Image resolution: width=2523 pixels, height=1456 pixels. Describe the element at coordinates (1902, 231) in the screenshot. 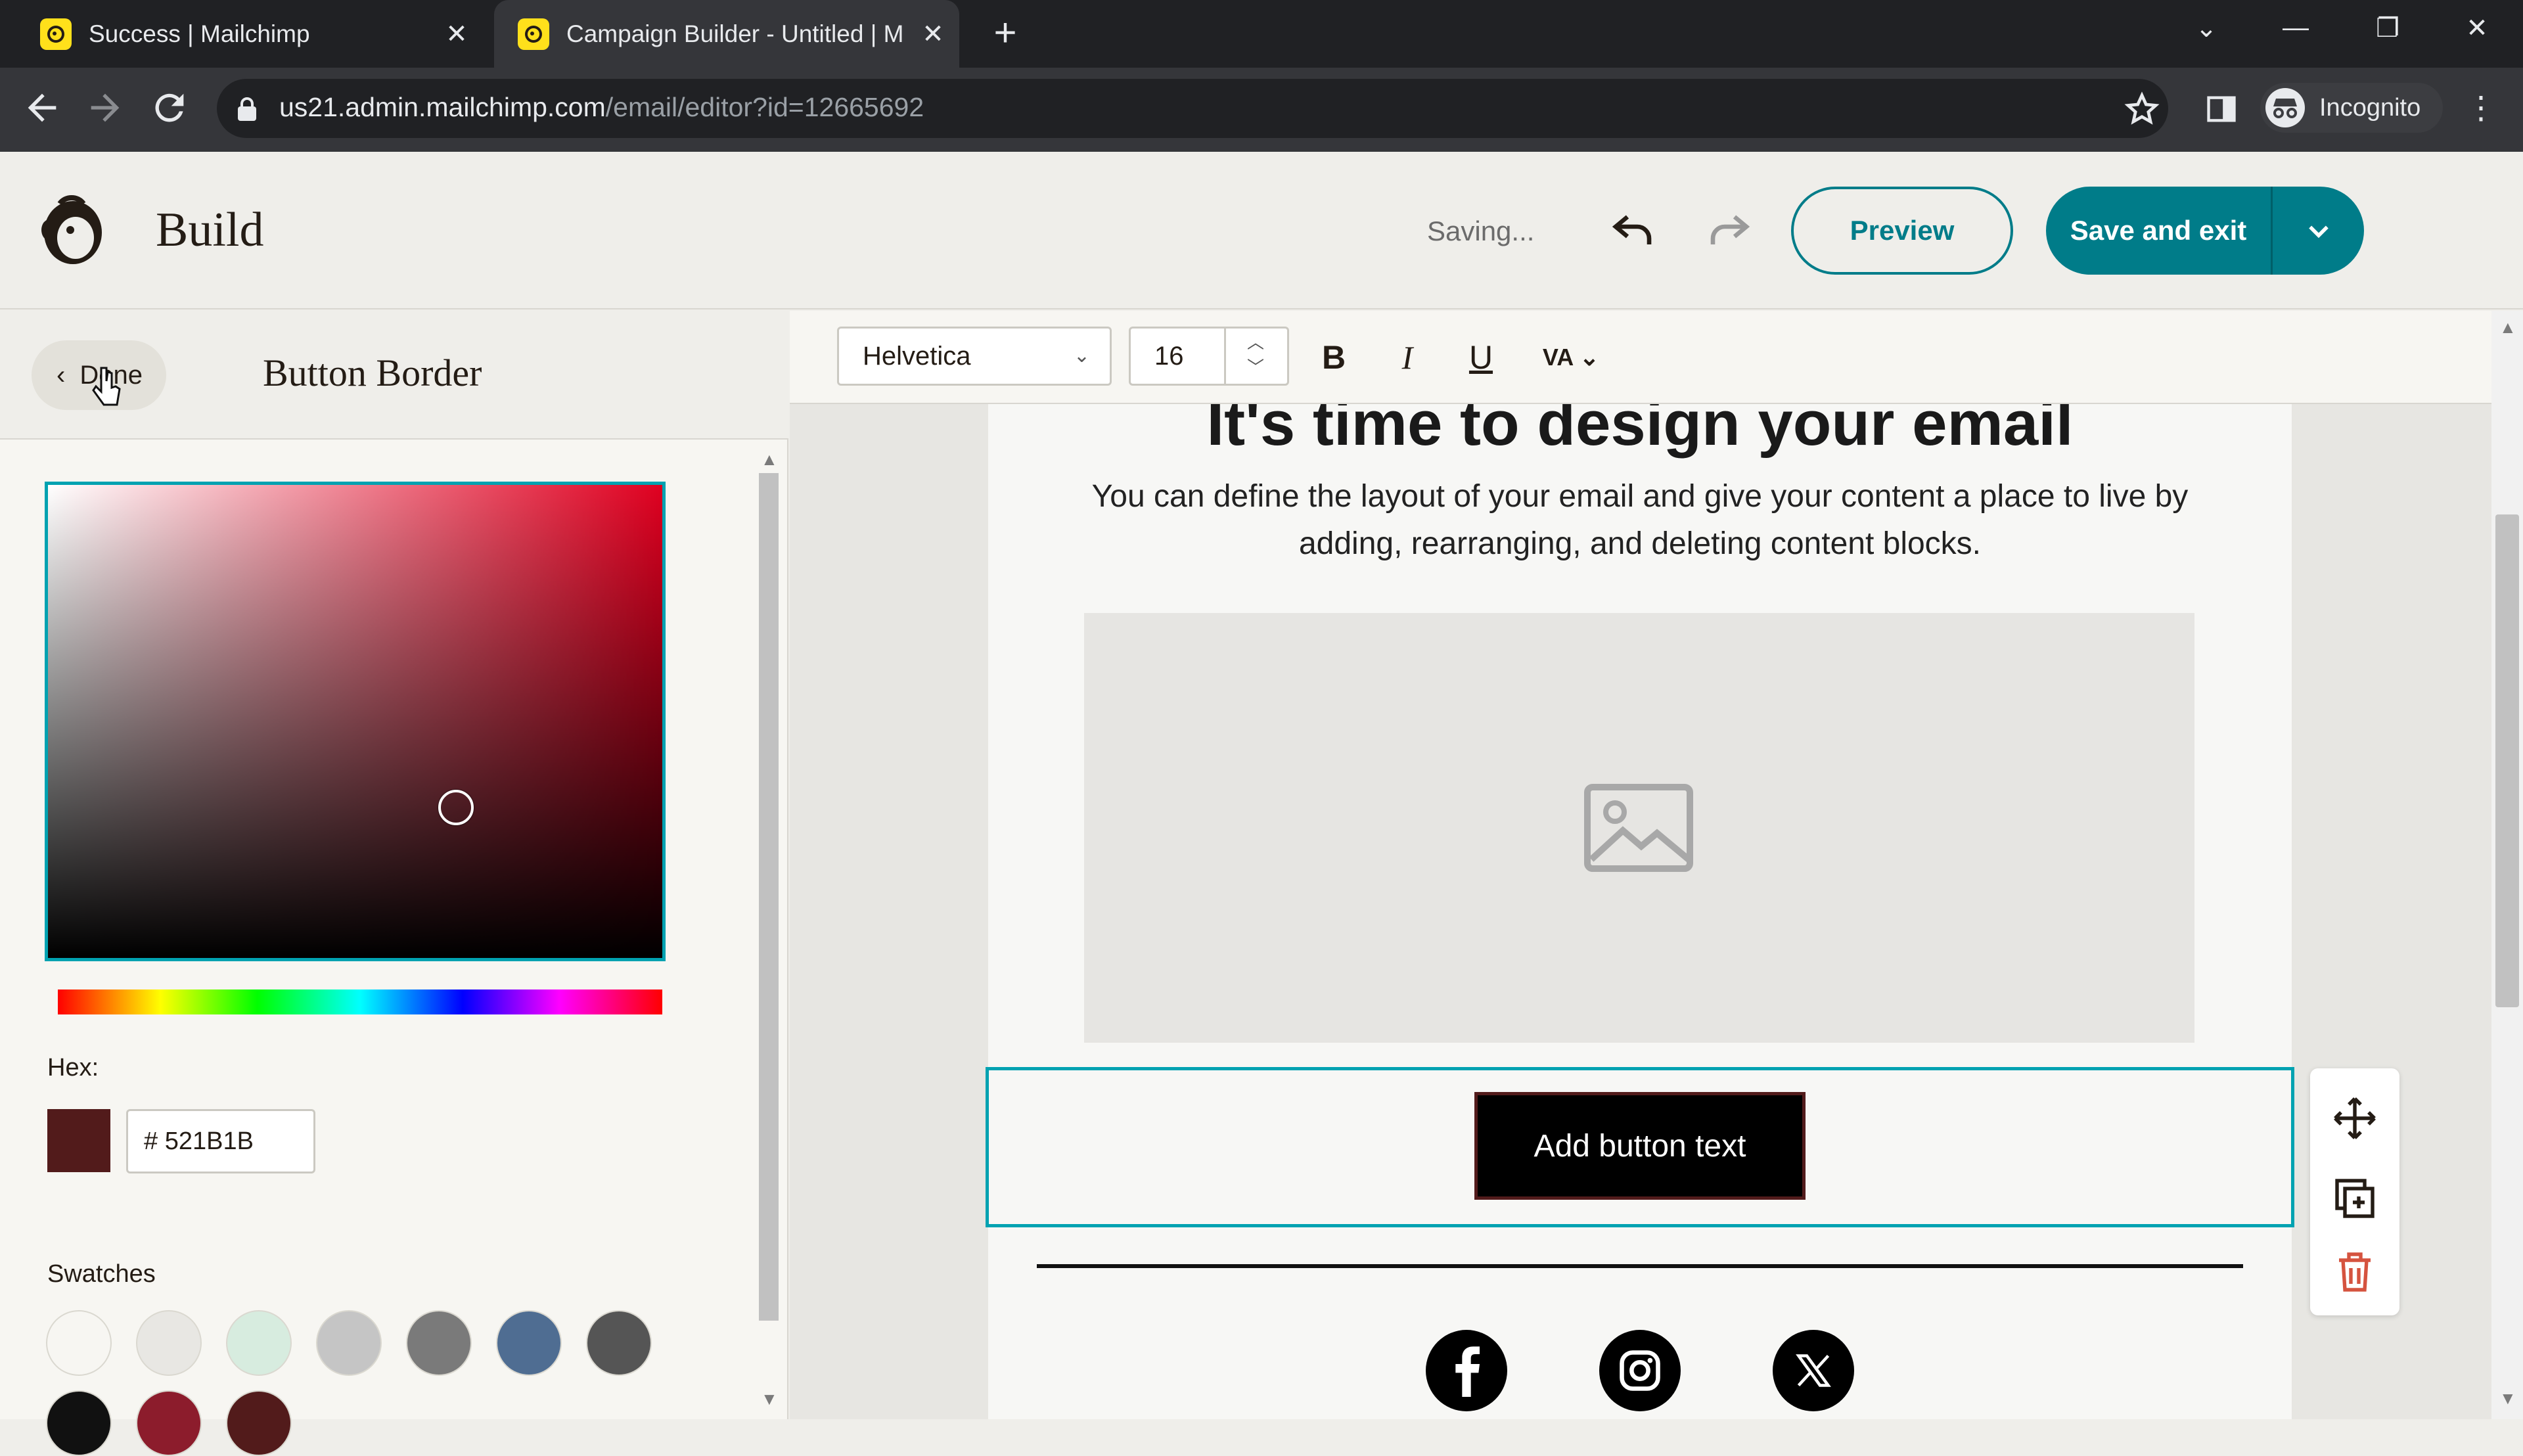

I see `preview-button: Preview` at that location.